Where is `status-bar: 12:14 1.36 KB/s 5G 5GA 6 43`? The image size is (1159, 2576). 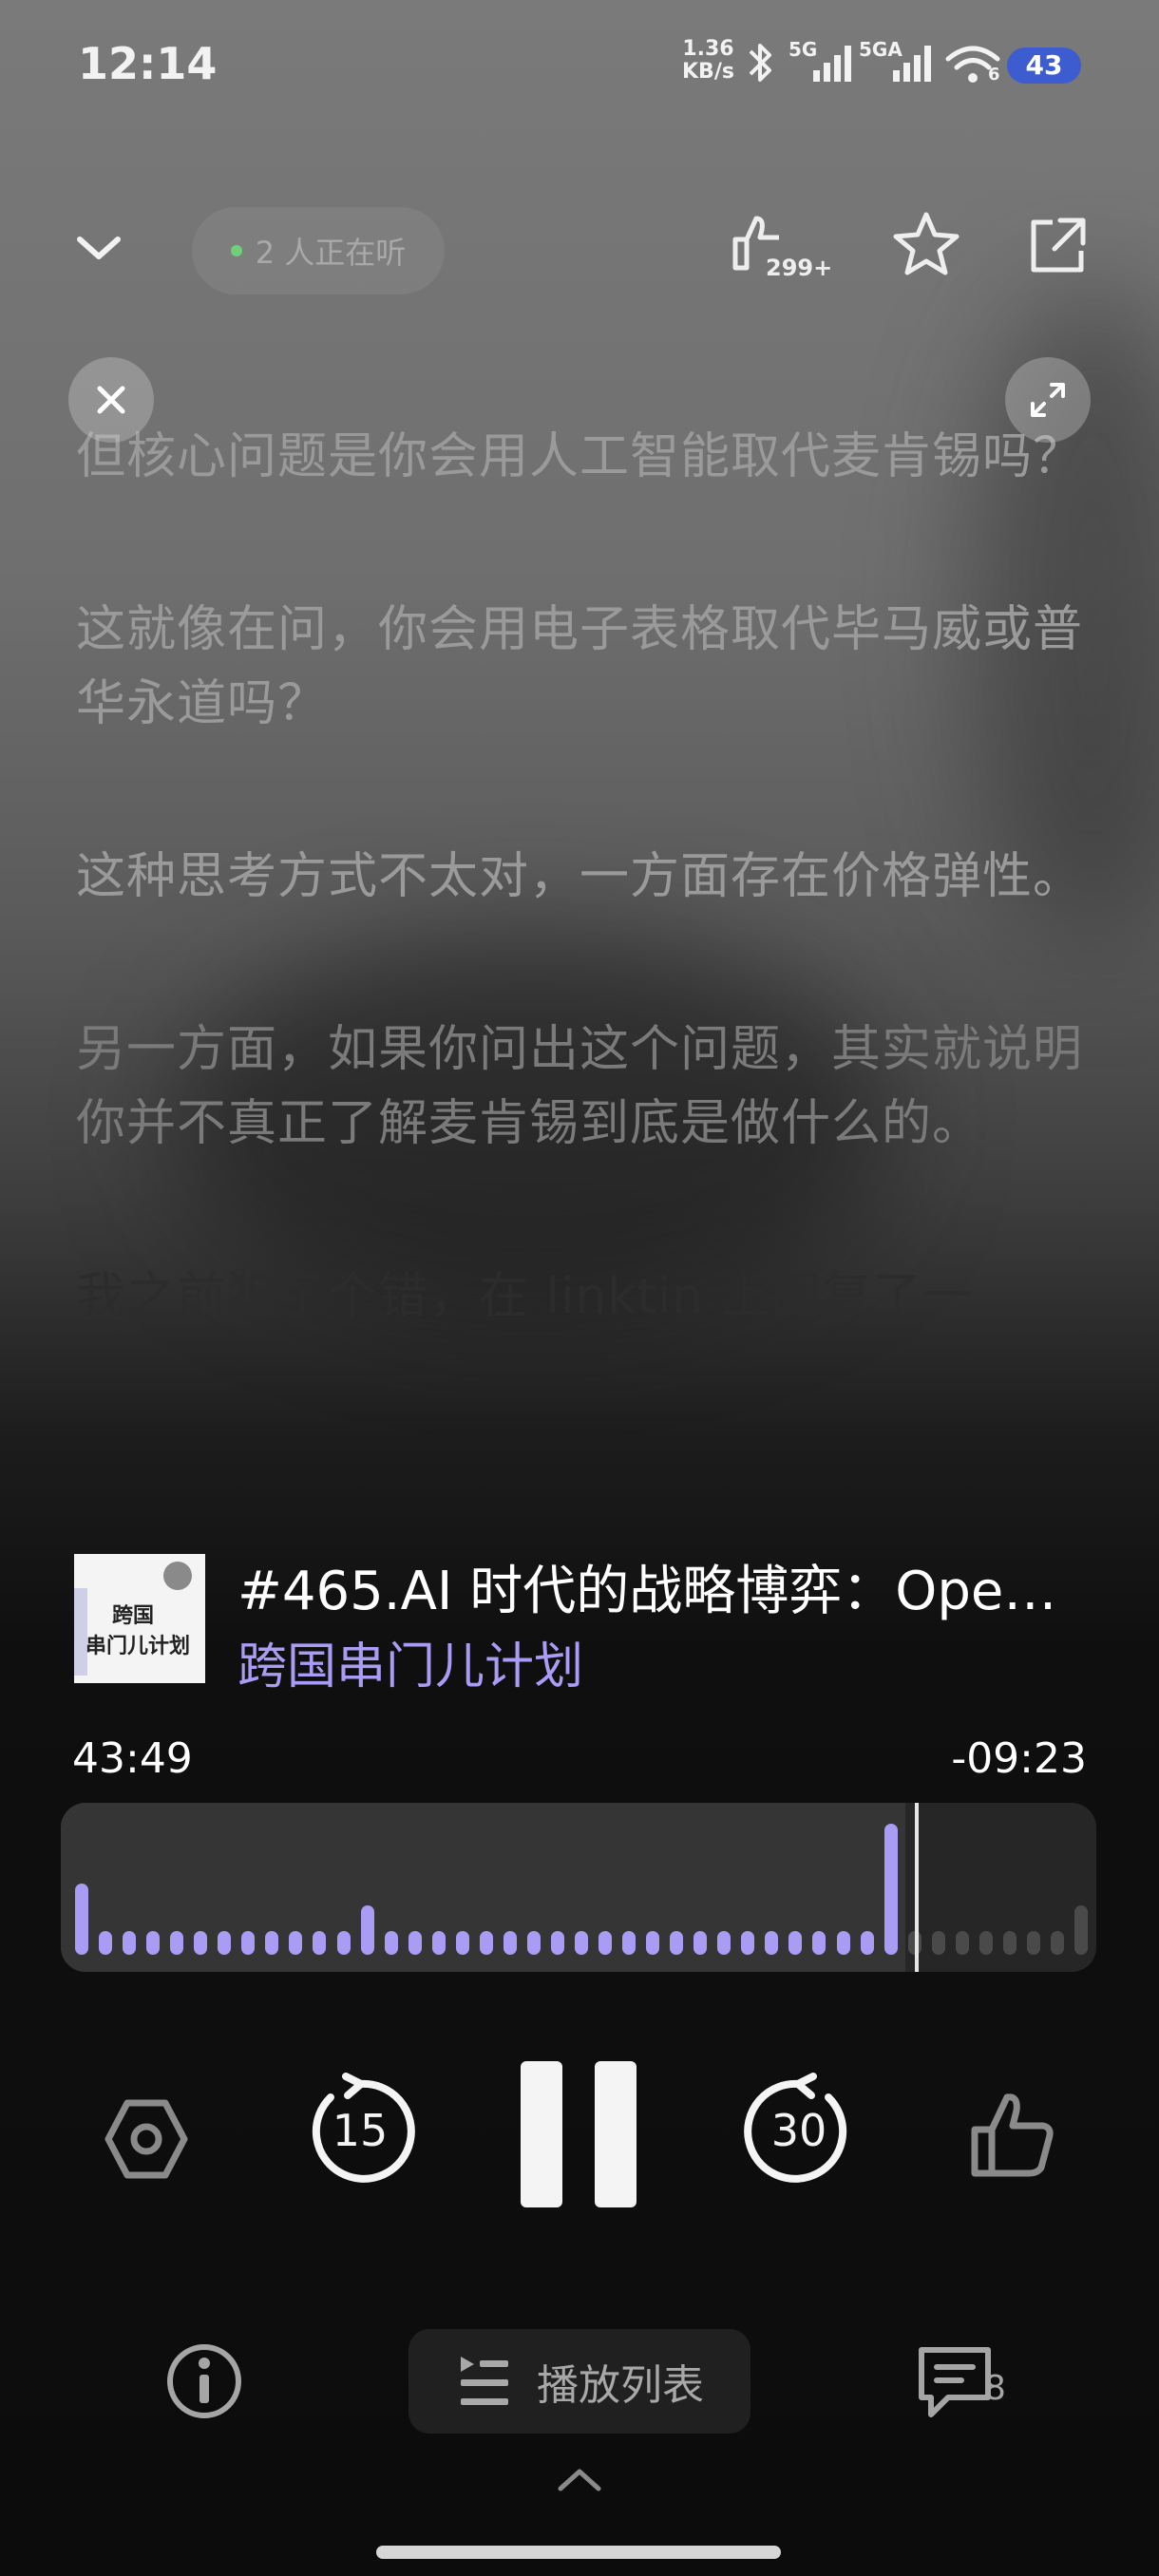 status-bar: 12:14 1.36 KB/s 5G 5GA 6 43 is located at coordinates (579, 66).